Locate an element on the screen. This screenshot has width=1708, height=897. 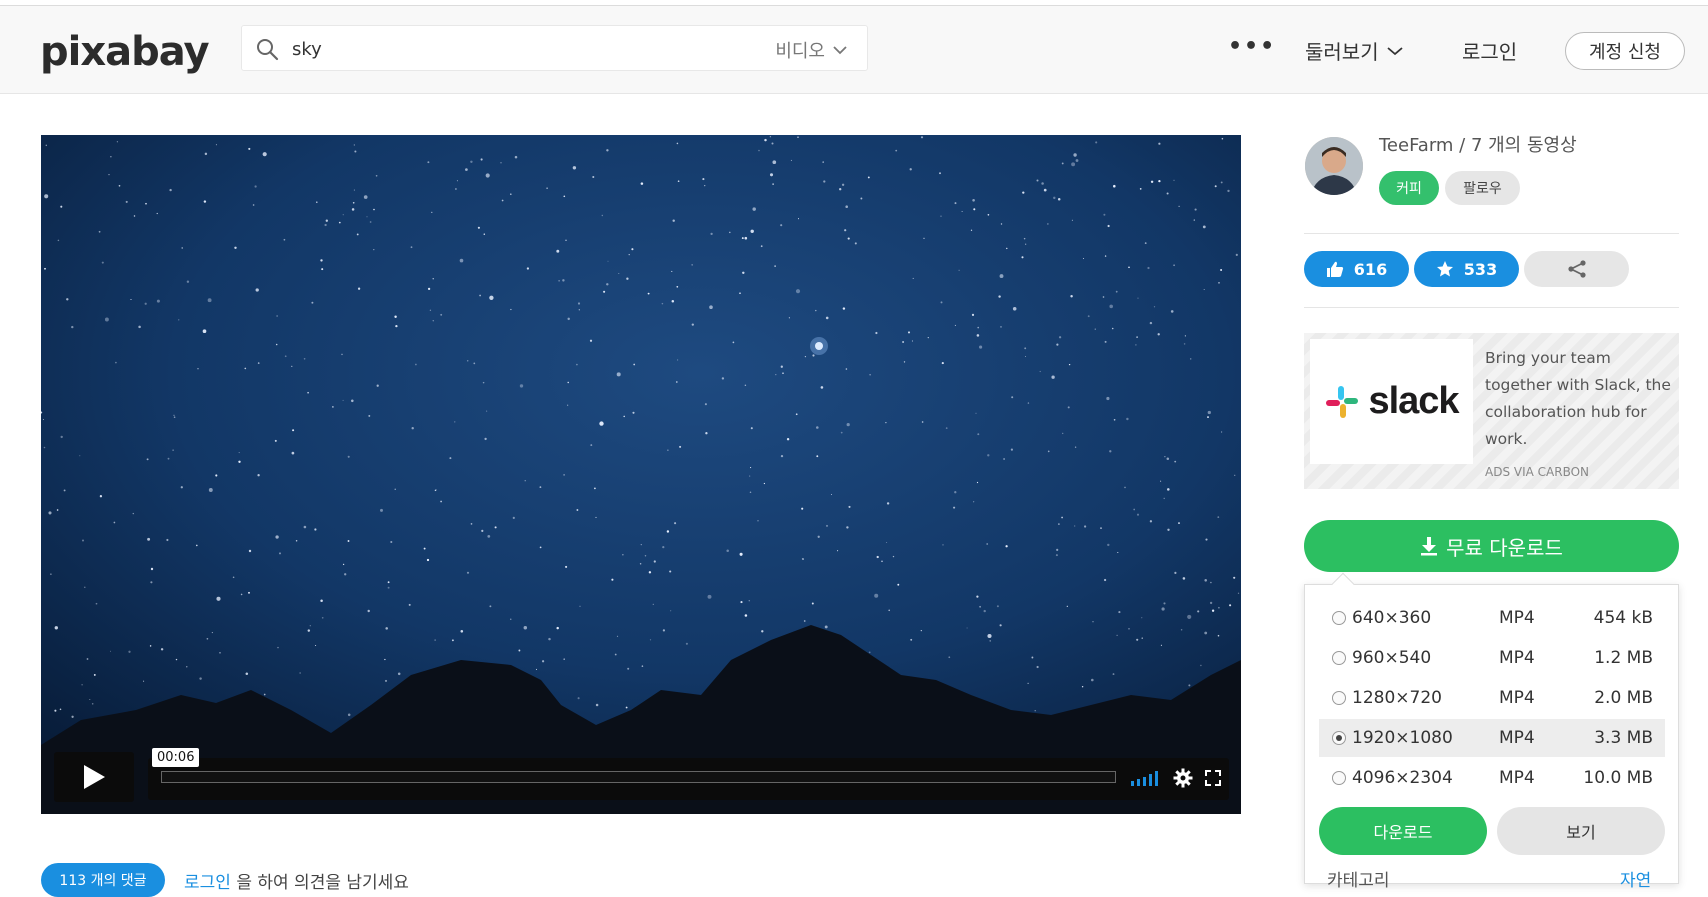
category-link: 자연 is located at coordinates (1635, 878).